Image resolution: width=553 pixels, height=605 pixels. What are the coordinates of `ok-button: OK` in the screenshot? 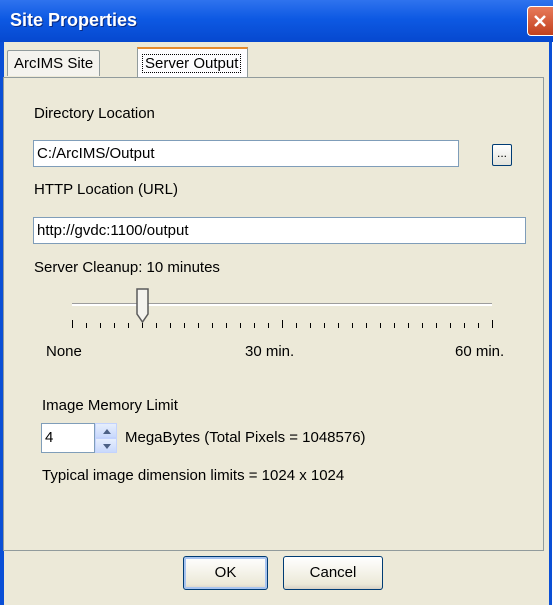 It's located at (225, 573).